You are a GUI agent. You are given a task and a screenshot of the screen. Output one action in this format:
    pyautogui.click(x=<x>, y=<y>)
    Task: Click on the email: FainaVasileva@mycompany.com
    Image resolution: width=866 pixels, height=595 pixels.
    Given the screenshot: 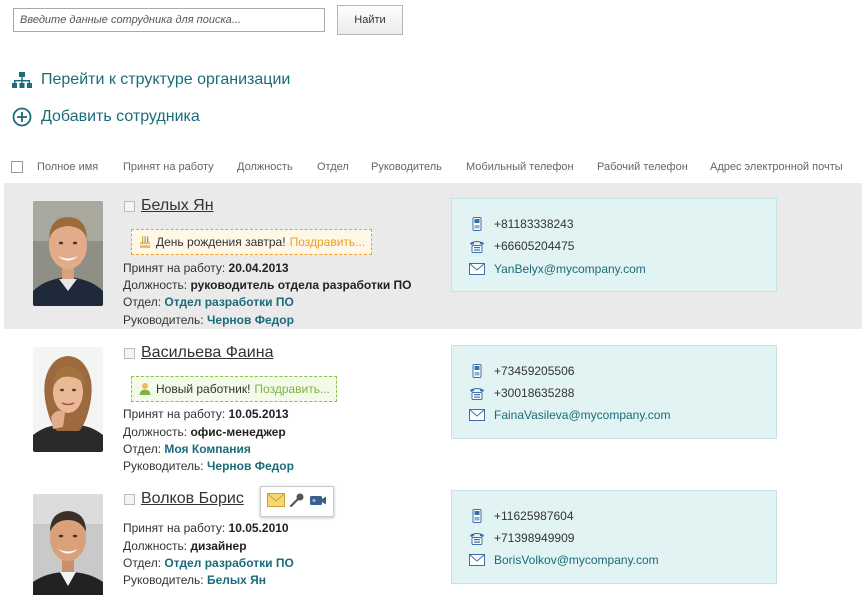 What is the action you would take?
    pyautogui.click(x=569, y=415)
    